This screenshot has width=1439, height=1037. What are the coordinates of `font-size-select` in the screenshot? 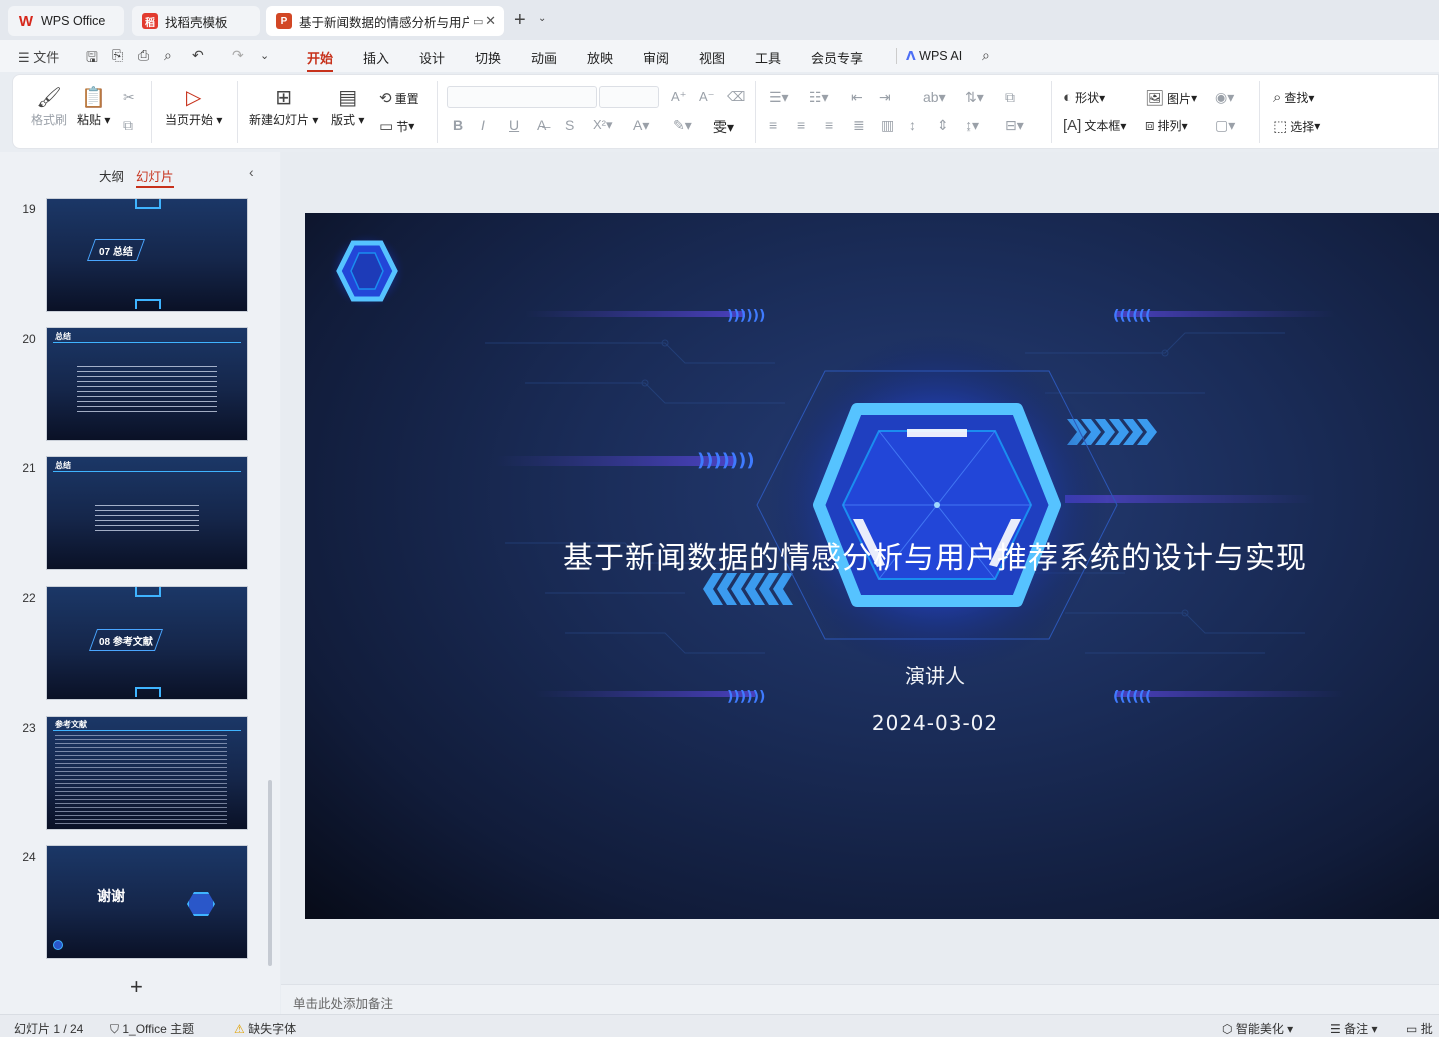 It's located at (629, 97).